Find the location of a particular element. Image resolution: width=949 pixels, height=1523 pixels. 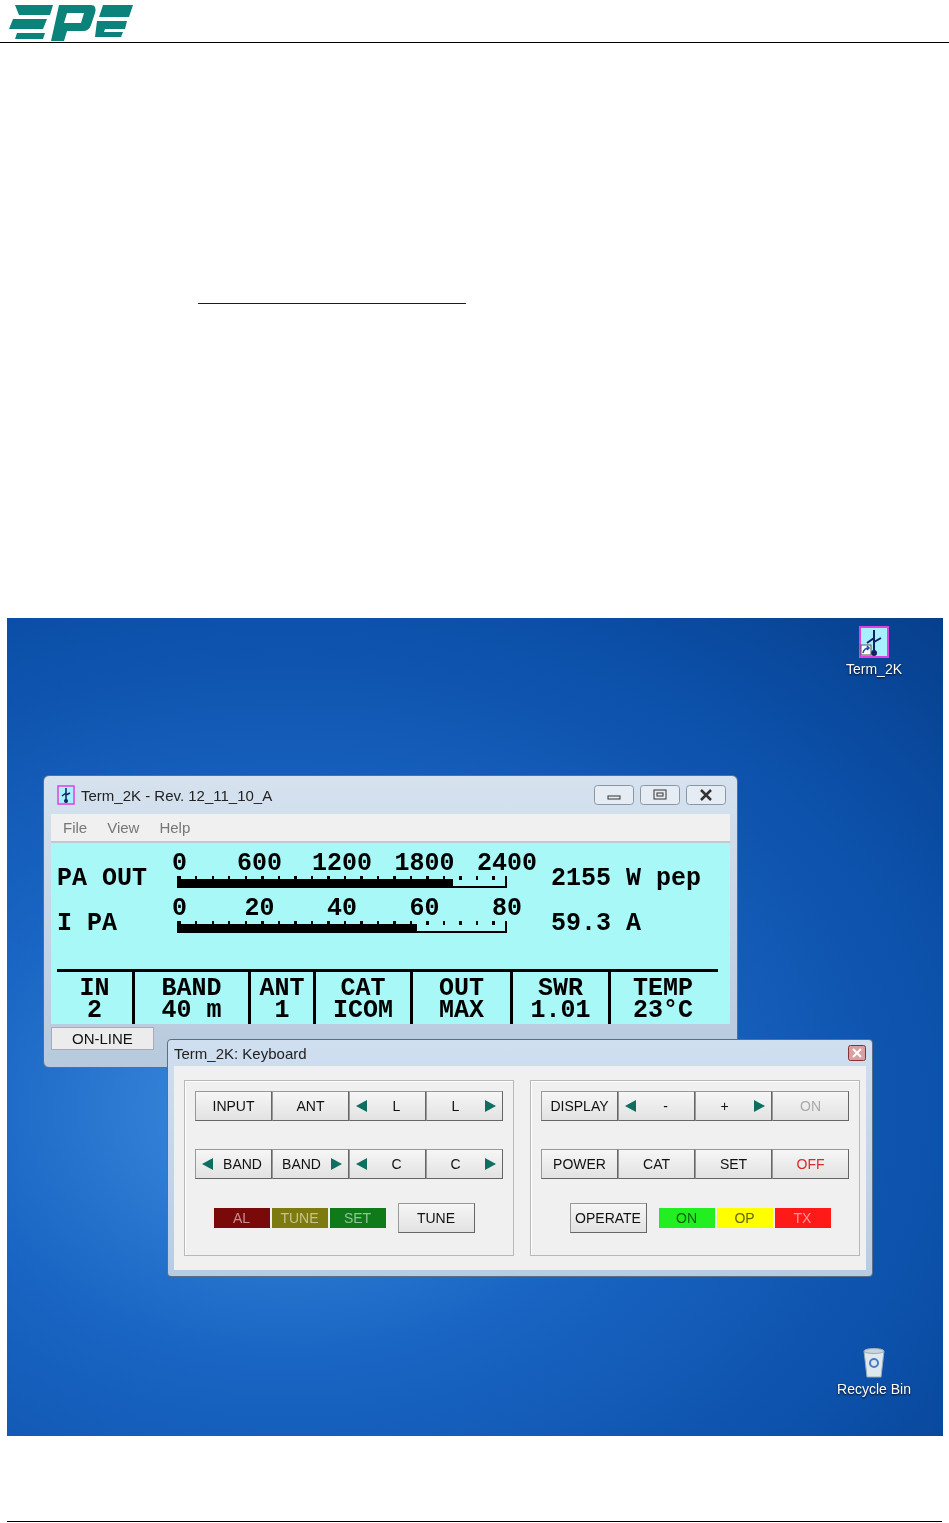

status-label: ANT is located at coordinates (282, 989).